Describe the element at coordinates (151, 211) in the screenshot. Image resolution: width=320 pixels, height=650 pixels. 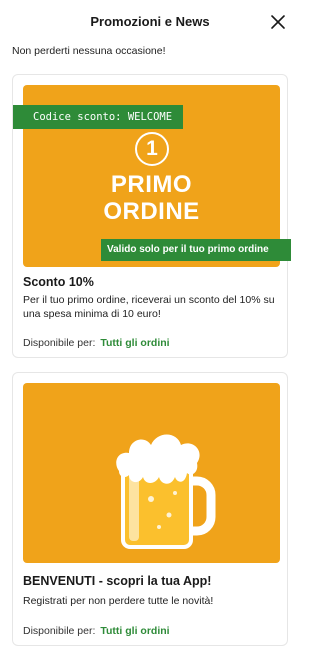
I see `promo-image-line2: ORDINE` at that location.